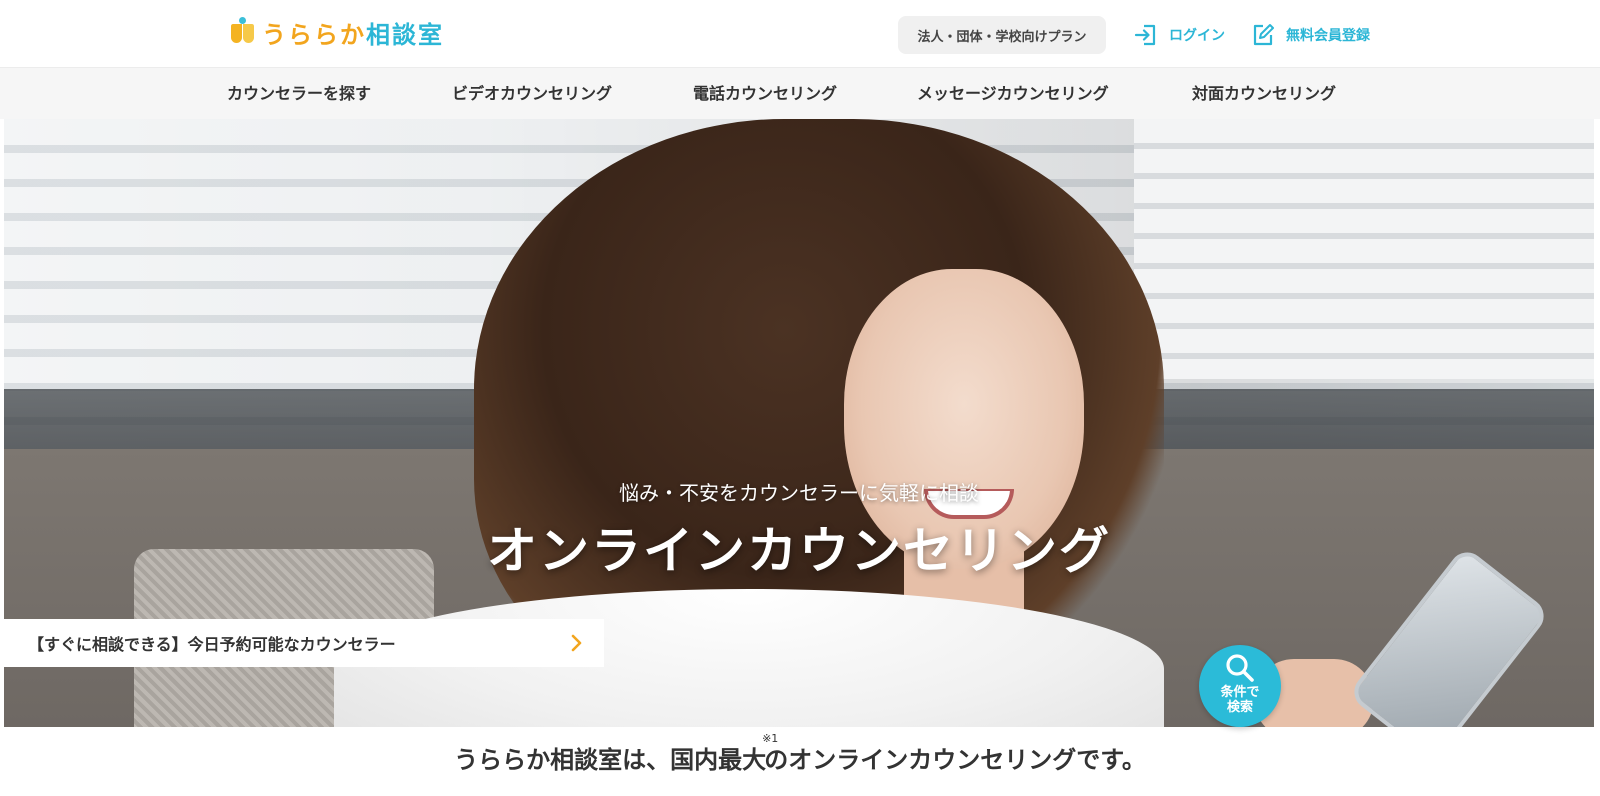 The image size is (1600, 796). What do you see at coordinates (353, 34) in the screenshot?
I see `logo-text: うららか相談室` at bounding box center [353, 34].